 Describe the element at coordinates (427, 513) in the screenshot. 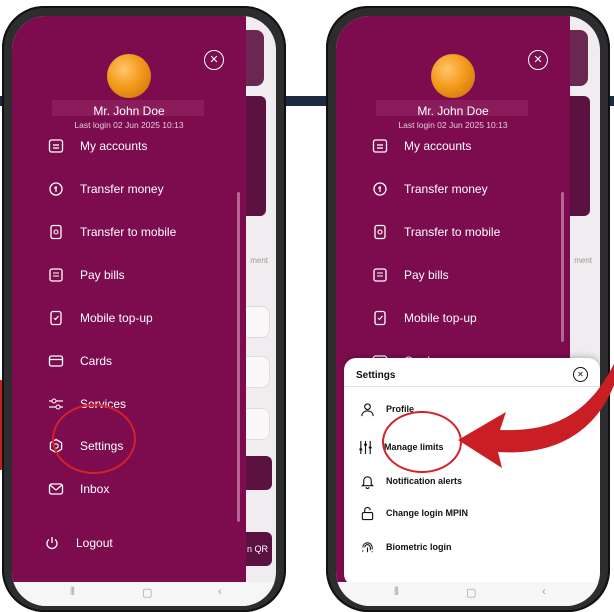

I see `sheet-item-label: Change login MPIN` at that location.